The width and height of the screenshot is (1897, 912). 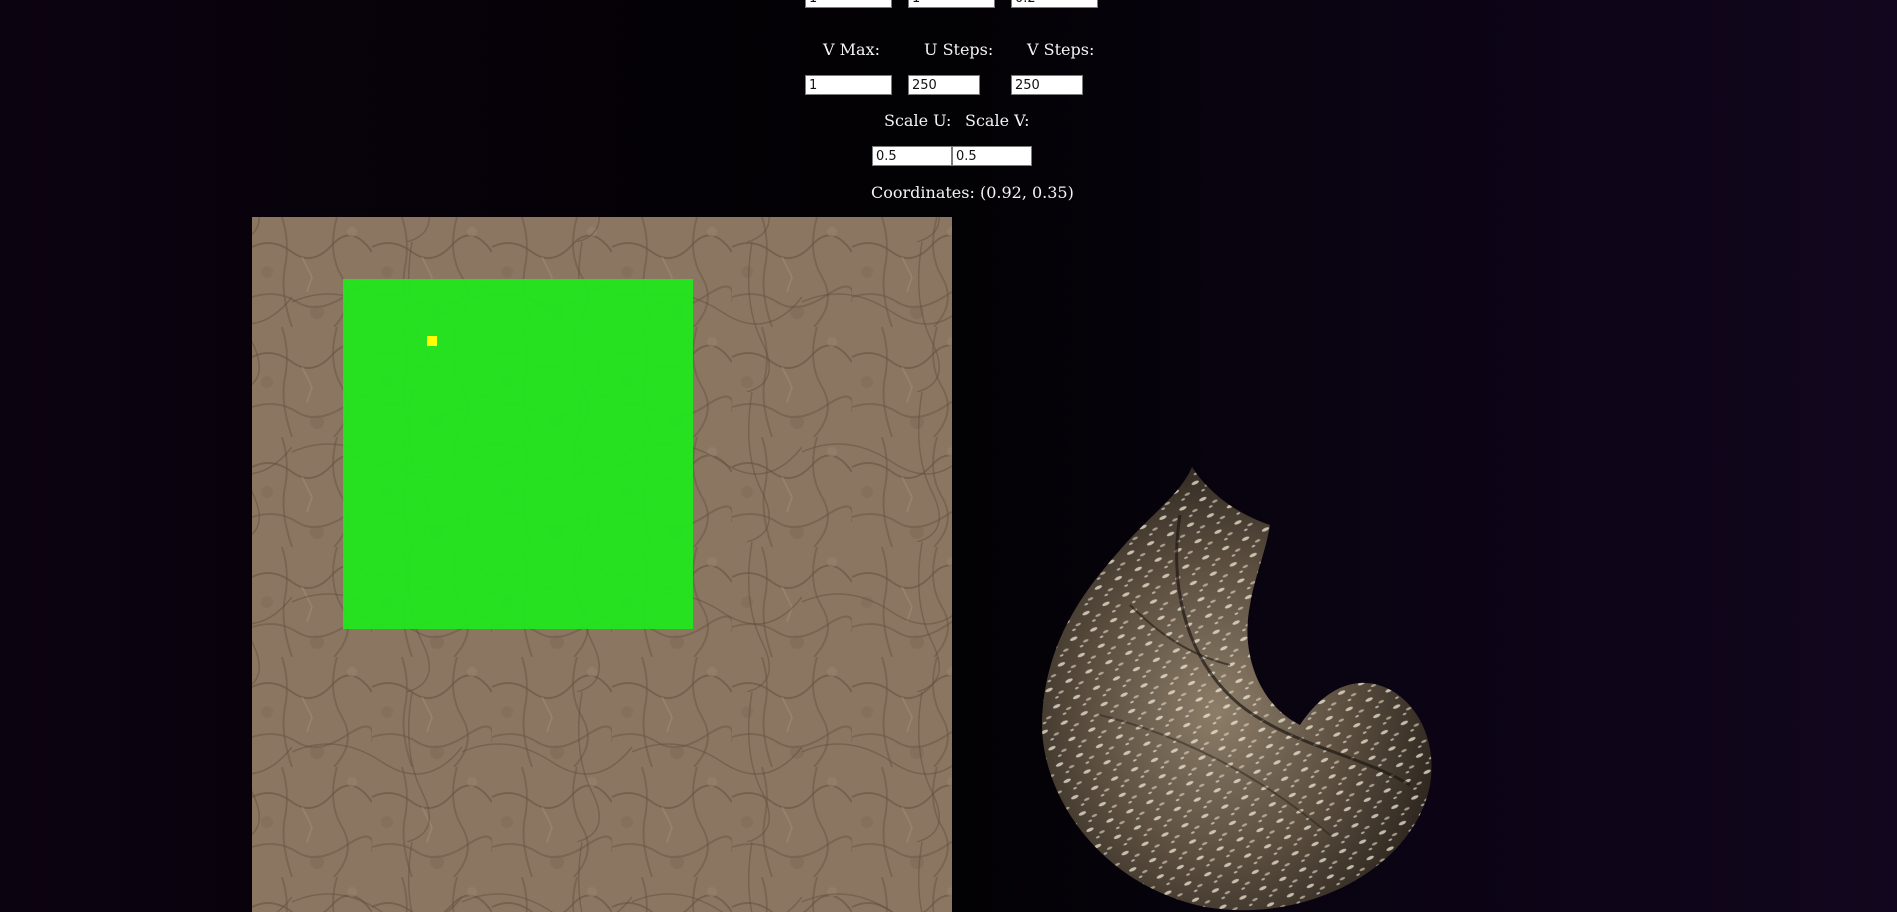 What do you see at coordinates (912, 156) in the screenshot?
I see `scale-u-input` at bounding box center [912, 156].